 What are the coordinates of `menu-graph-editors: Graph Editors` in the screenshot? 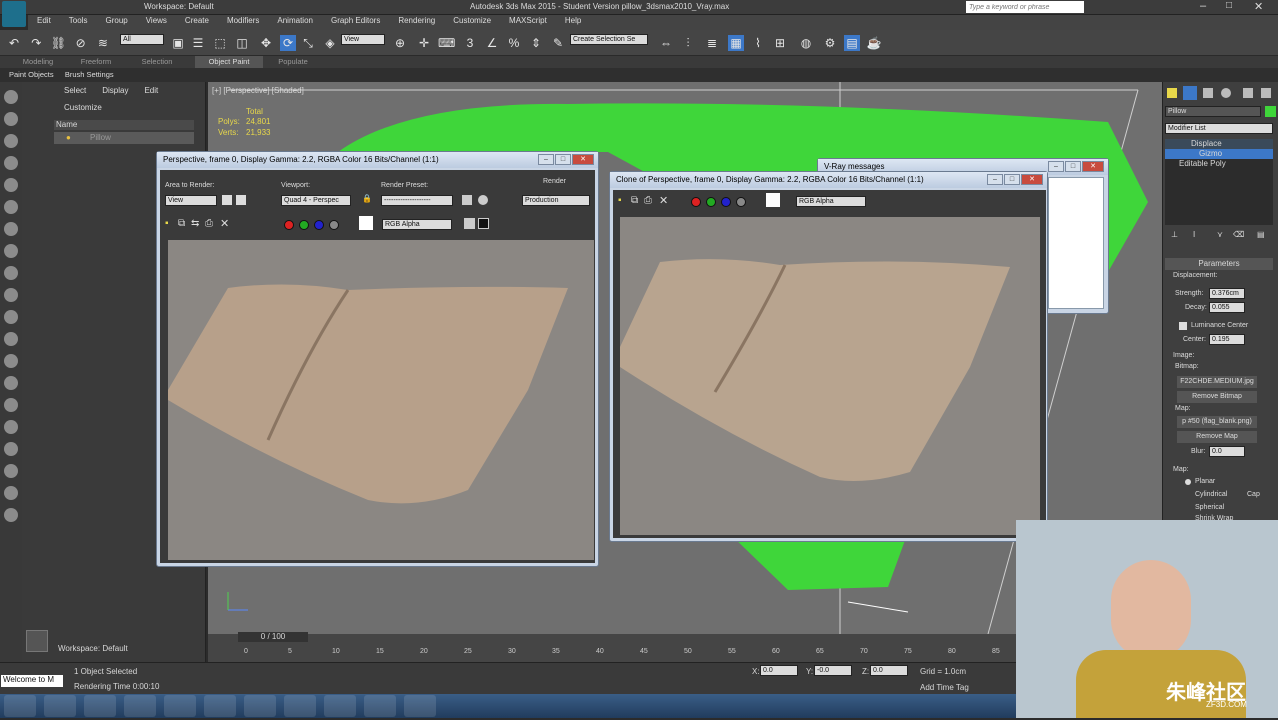 It's located at (355, 20).